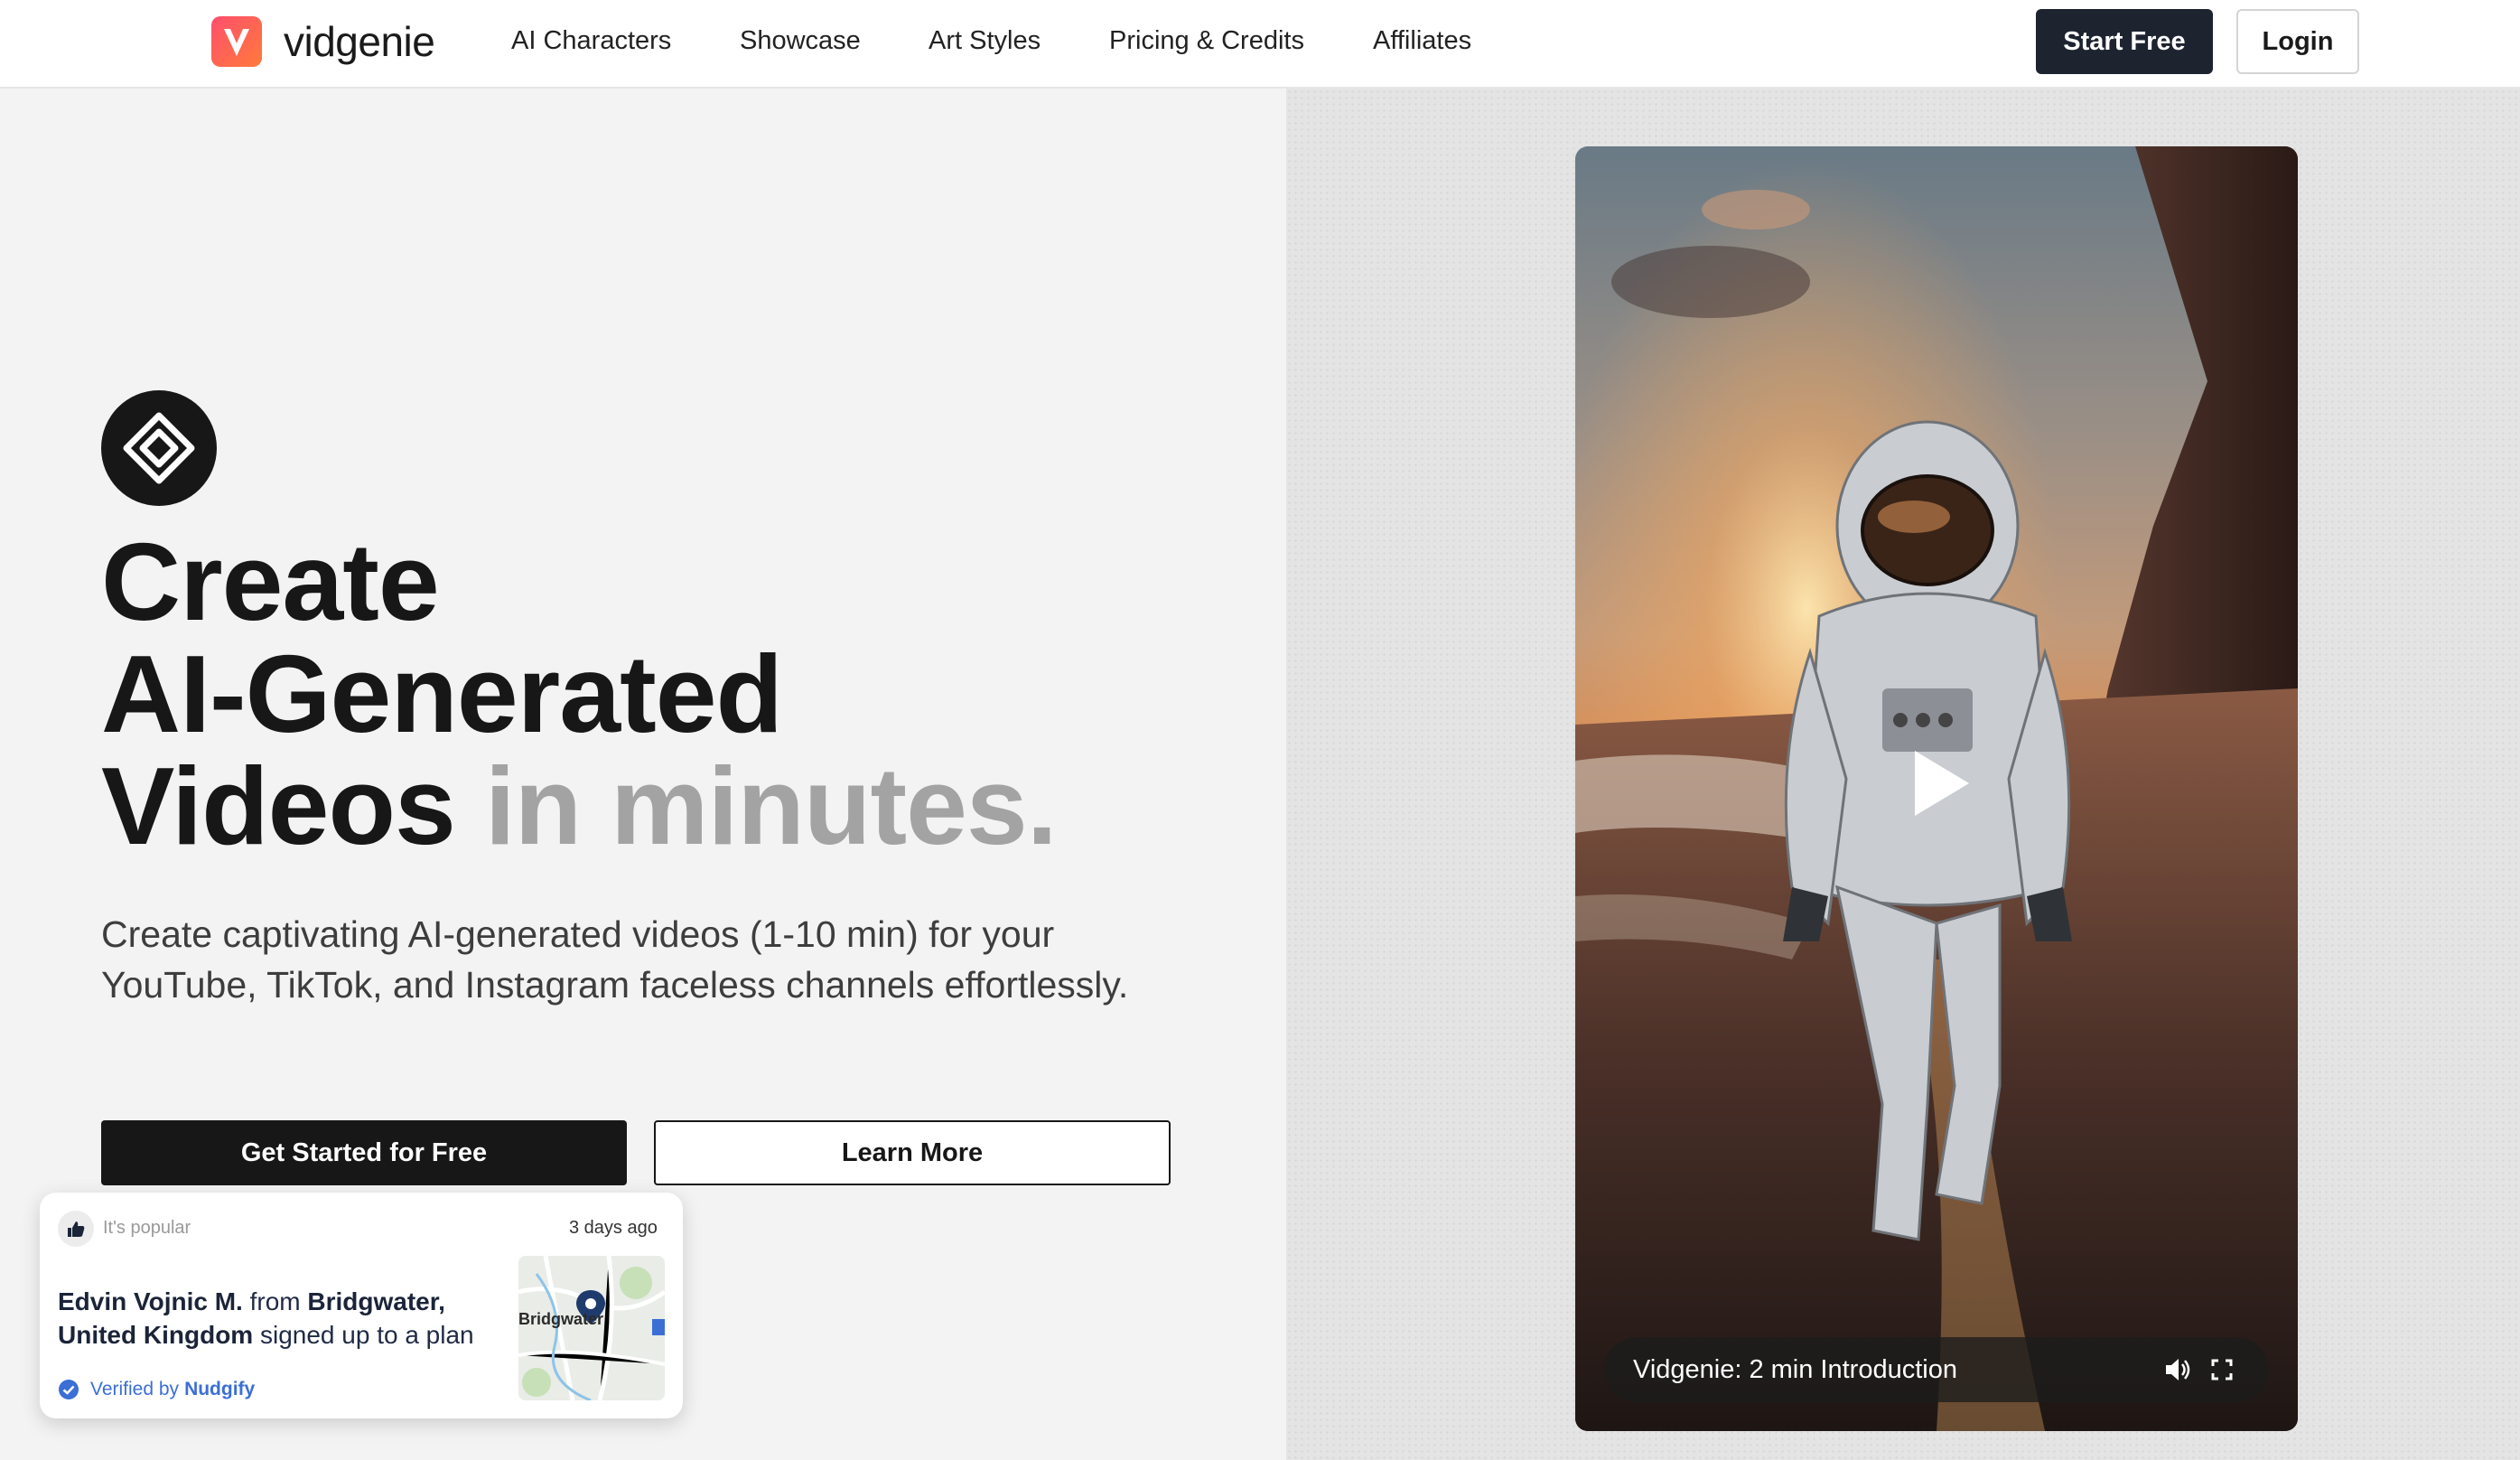  What do you see at coordinates (613, 1228) in the screenshot?
I see `notification-time: 3 days ago` at bounding box center [613, 1228].